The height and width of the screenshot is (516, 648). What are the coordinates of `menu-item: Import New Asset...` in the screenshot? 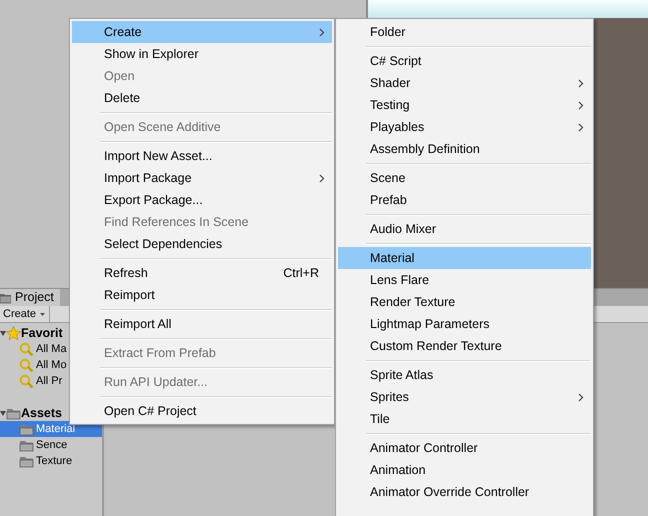 It's located at (202, 156).